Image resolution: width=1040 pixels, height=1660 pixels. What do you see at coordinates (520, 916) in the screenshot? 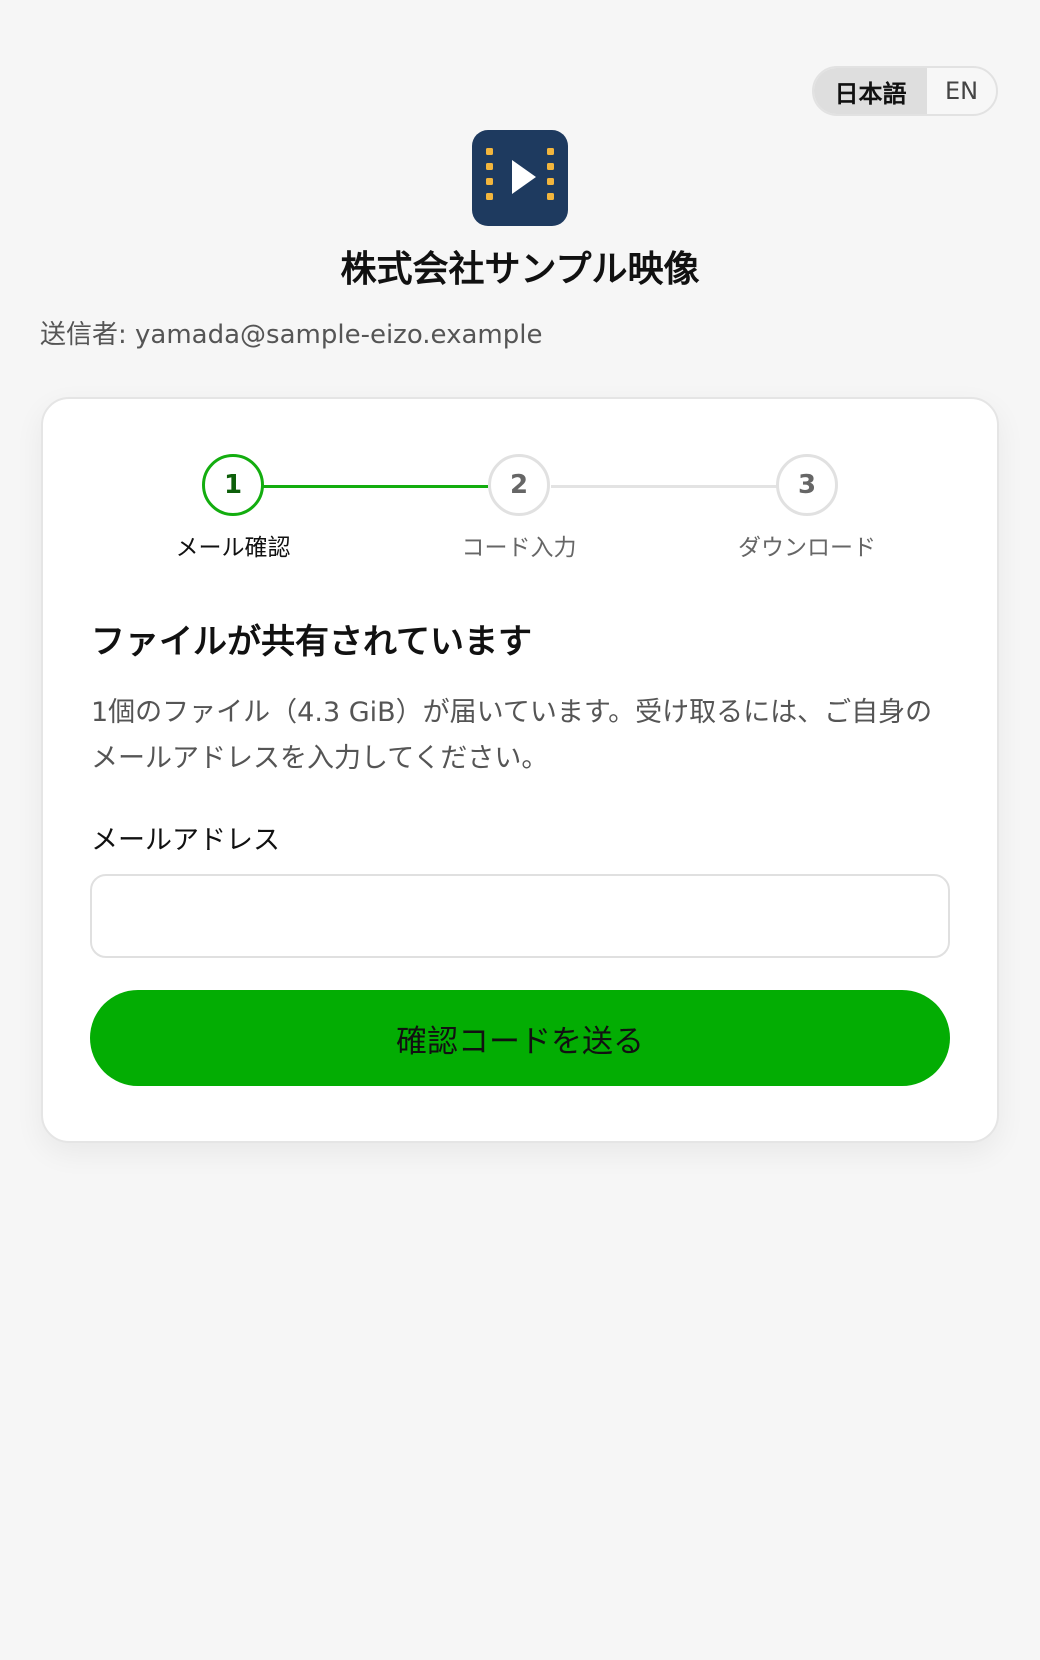
I see `email-input` at bounding box center [520, 916].